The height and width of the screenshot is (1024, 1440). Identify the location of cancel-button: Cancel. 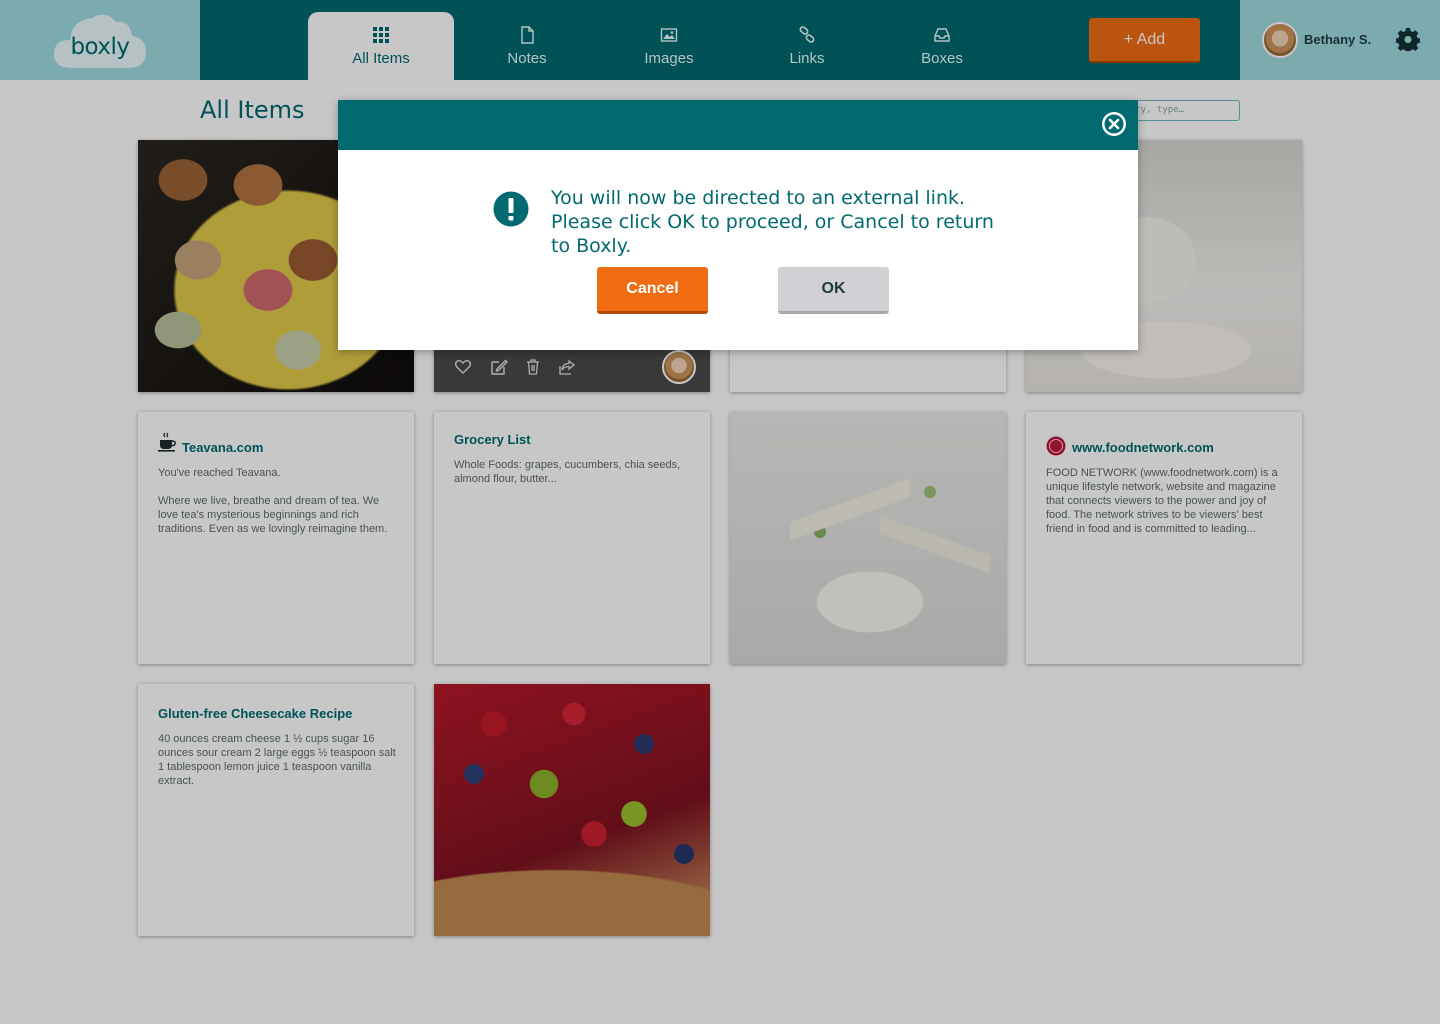
(652, 290).